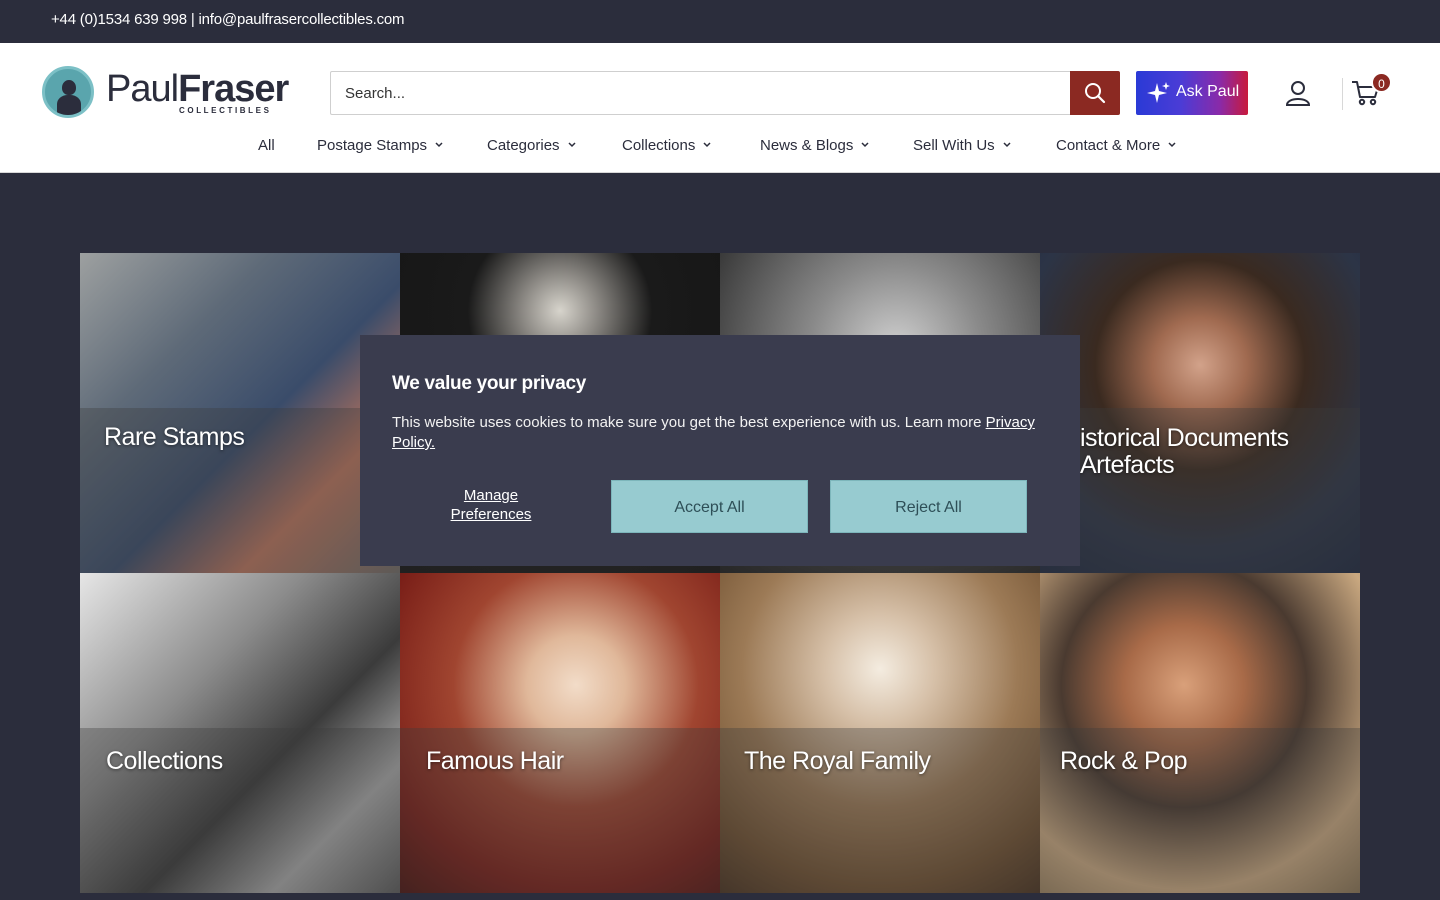  I want to click on category-tile-historical-documents: istorical Documents Artefacts, so click(1200, 413).